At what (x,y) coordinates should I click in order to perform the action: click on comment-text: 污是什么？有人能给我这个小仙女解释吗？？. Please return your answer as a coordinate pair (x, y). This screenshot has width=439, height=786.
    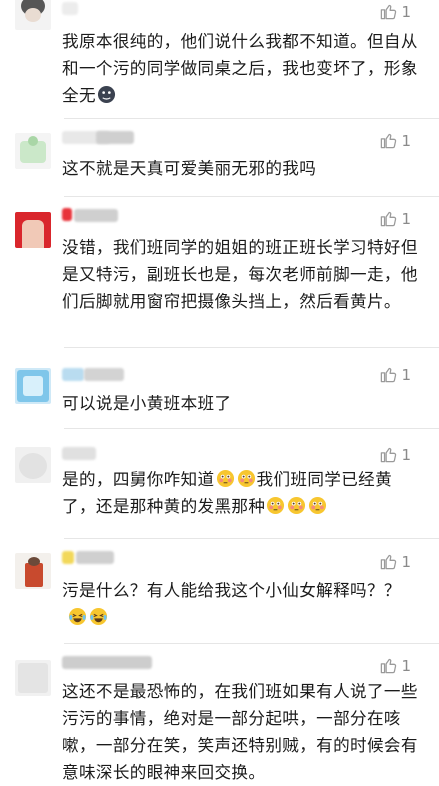
    Looking at the image, I should click on (242, 604).